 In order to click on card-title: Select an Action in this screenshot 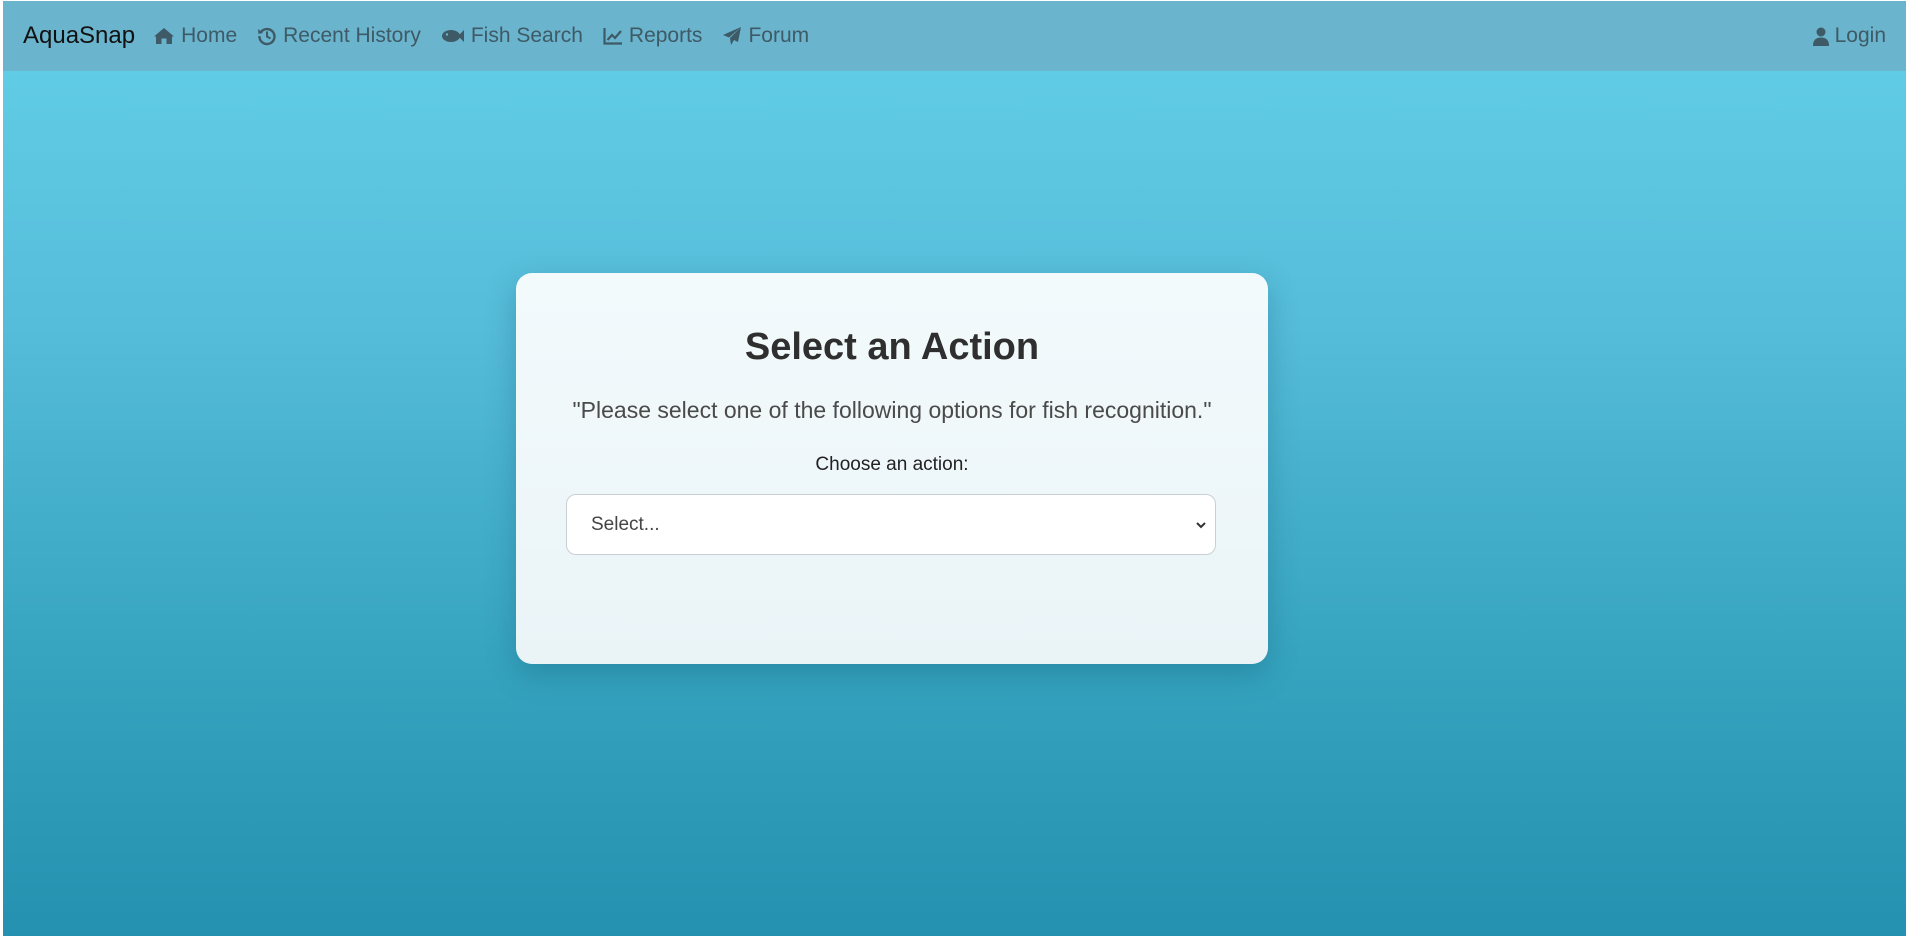, I will do `click(892, 347)`.